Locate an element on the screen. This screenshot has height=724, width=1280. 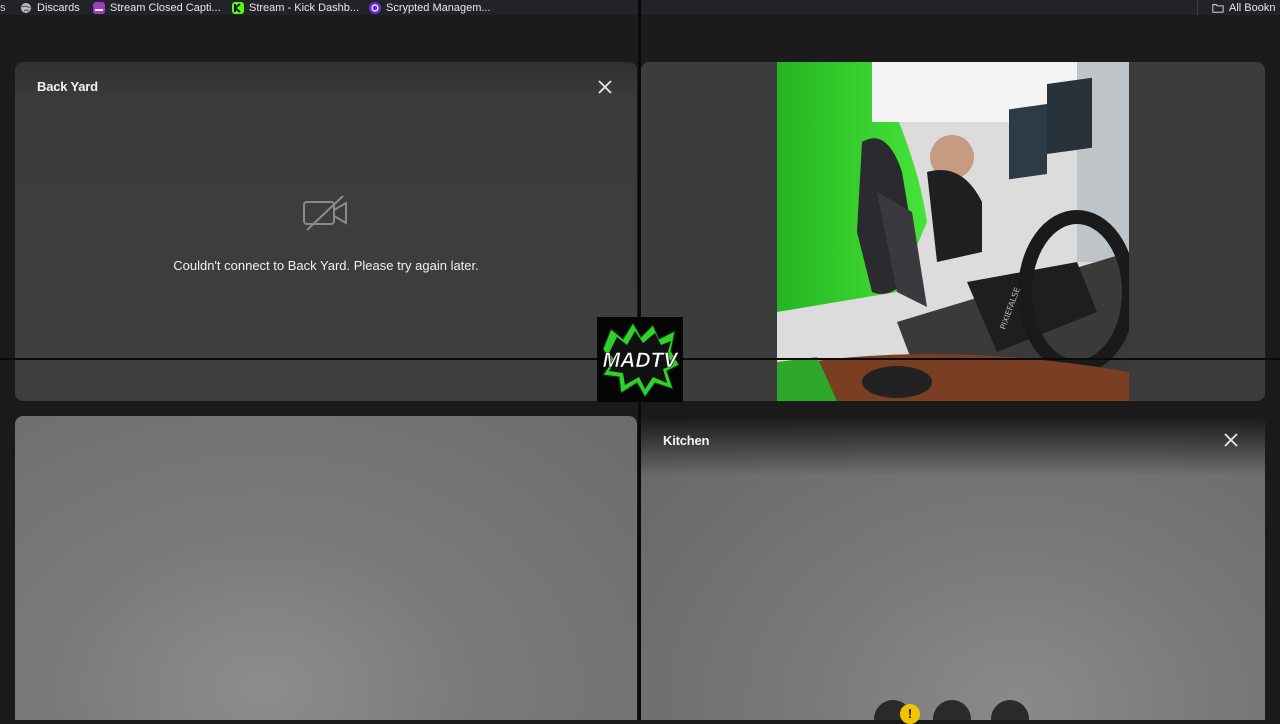
kick-icon is located at coordinates (238, 7).